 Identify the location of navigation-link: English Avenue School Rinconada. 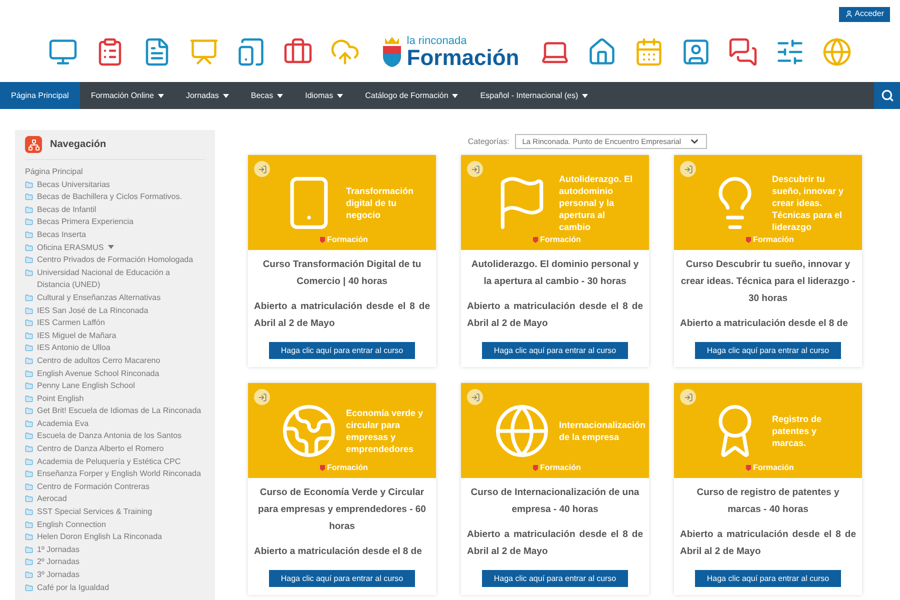
(98, 374).